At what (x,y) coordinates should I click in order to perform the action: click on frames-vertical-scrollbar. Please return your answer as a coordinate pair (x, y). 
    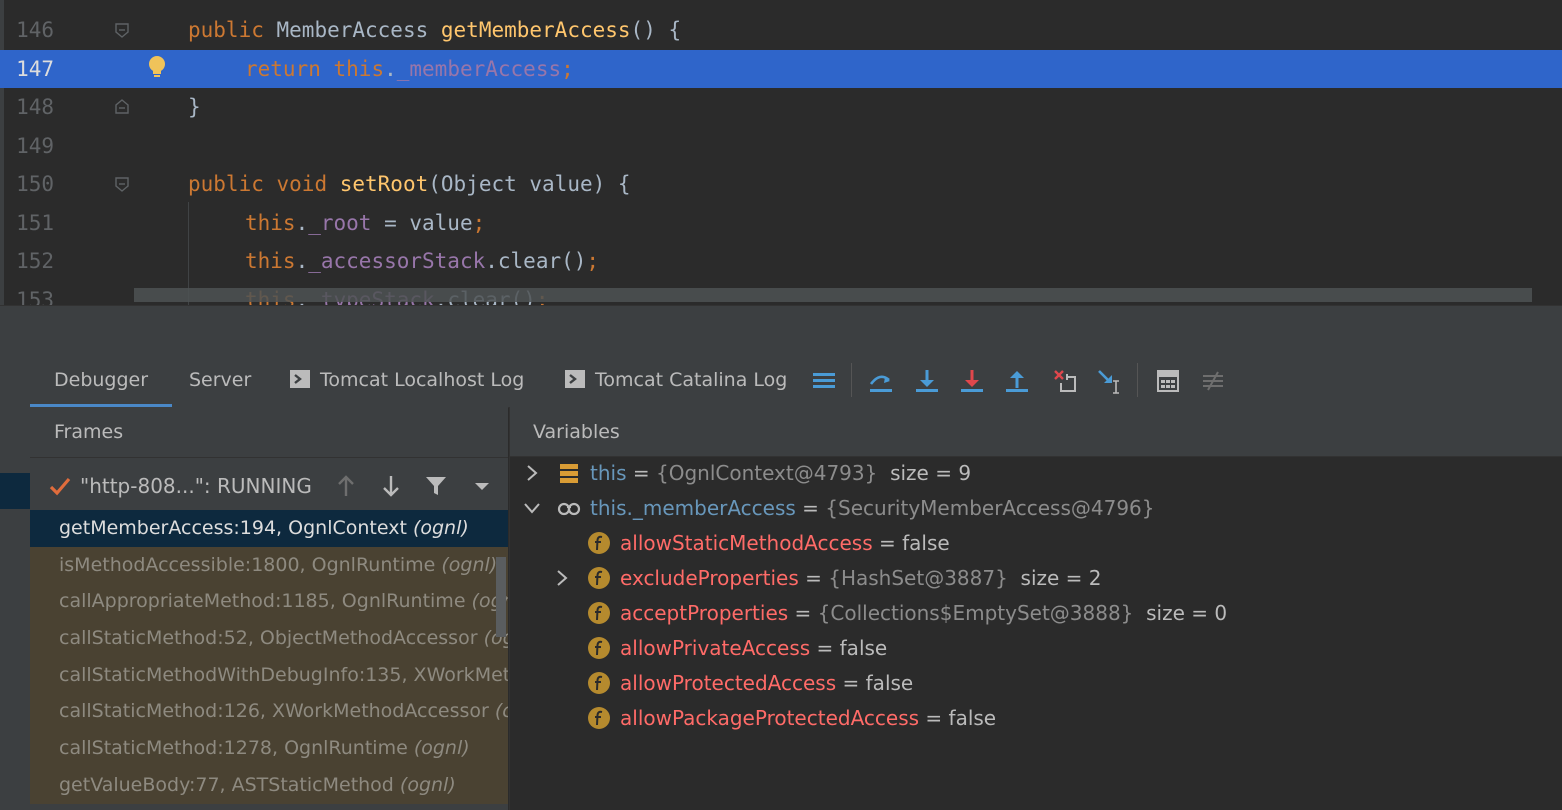
    Looking at the image, I should click on (501, 597).